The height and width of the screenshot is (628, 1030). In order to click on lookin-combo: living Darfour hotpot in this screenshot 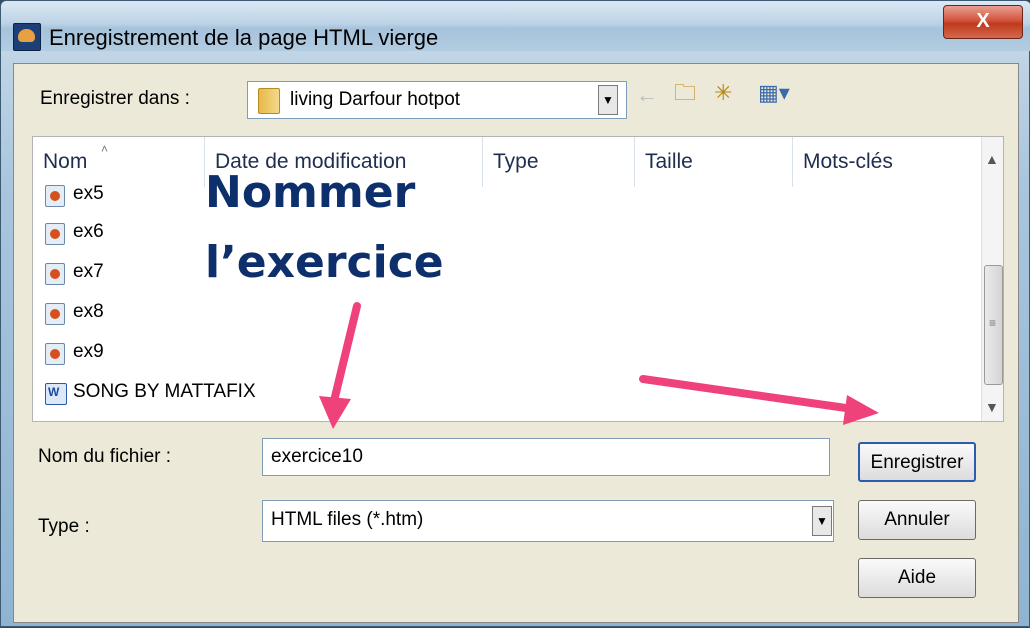, I will do `click(437, 100)`.